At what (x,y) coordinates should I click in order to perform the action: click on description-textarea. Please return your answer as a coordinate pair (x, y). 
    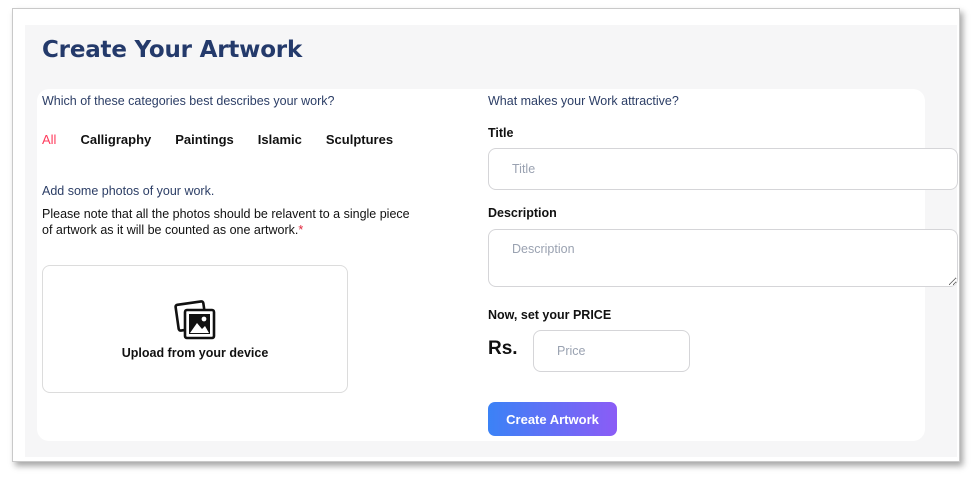
    Looking at the image, I should click on (723, 258).